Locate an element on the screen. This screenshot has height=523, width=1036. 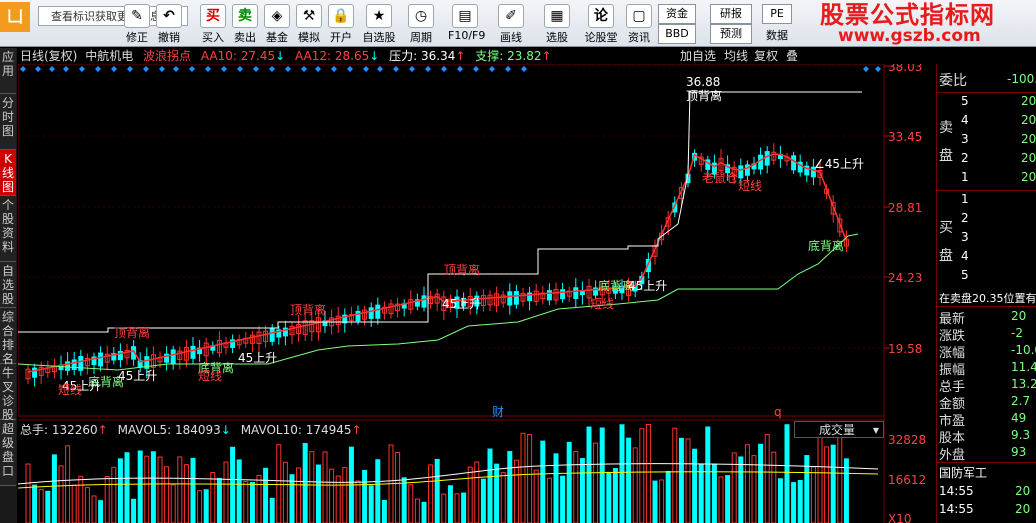
sell-label: 卖出 is located at coordinates (245, 37).